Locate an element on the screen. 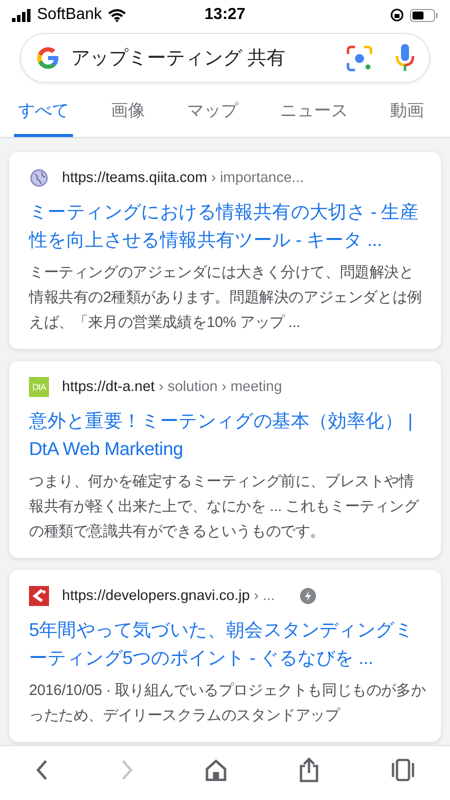  forward-icon is located at coordinates (127, 770).